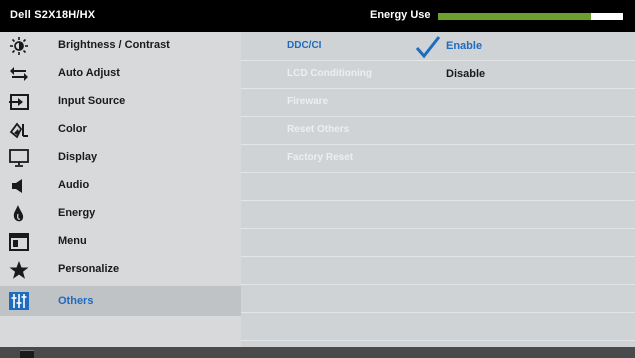 Image resolution: width=635 pixels, height=358 pixels. Describe the element at coordinates (515, 16) in the screenshot. I see `energy-use-fill` at that location.